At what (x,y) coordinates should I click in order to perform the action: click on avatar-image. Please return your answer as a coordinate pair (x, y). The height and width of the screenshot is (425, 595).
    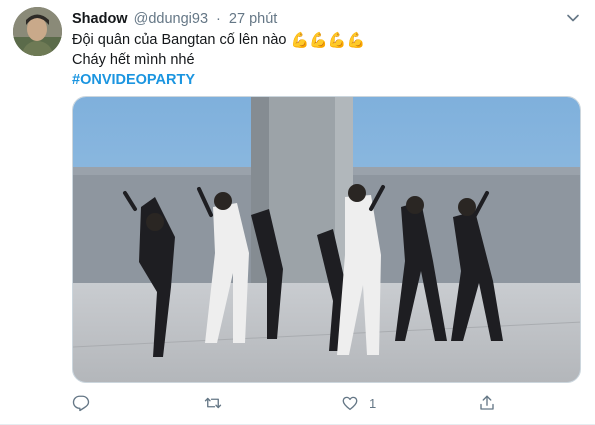
    Looking at the image, I should click on (37, 31).